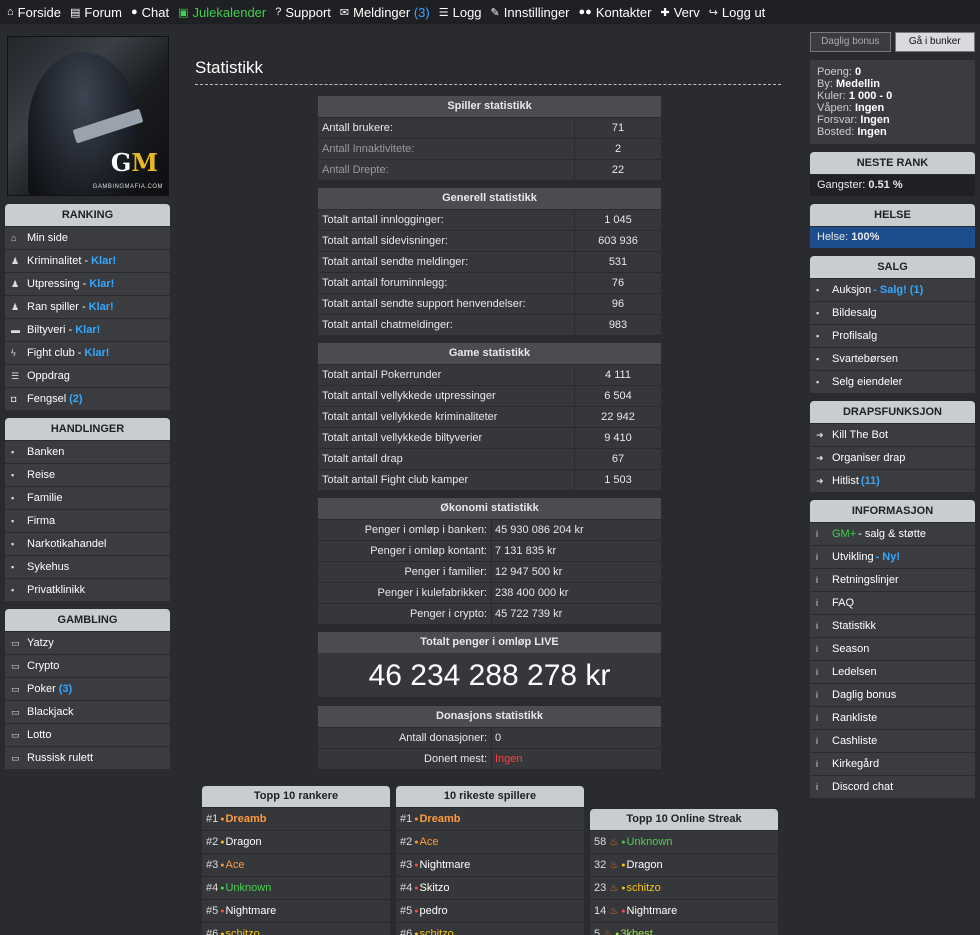 Image resolution: width=980 pixels, height=935 pixels. Describe the element at coordinates (87, 498) in the screenshot. I see `sidebar-item-familie: ▪ Familie` at that location.